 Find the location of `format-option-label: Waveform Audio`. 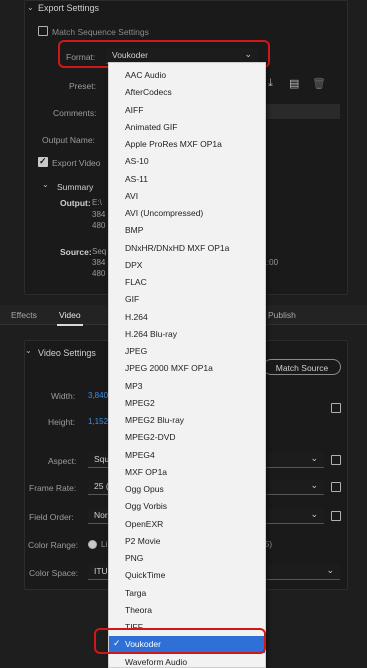

format-option-label: Waveform Audio is located at coordinates (156, 661).